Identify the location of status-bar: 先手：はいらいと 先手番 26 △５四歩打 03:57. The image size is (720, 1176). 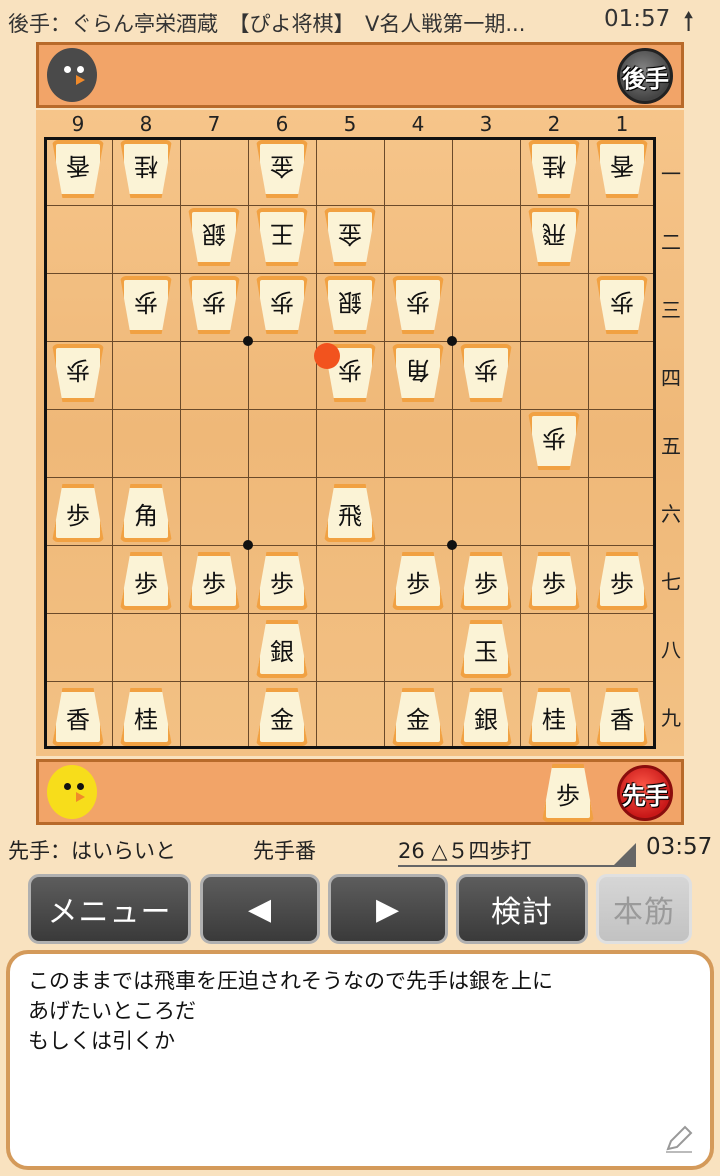
(360, 849).